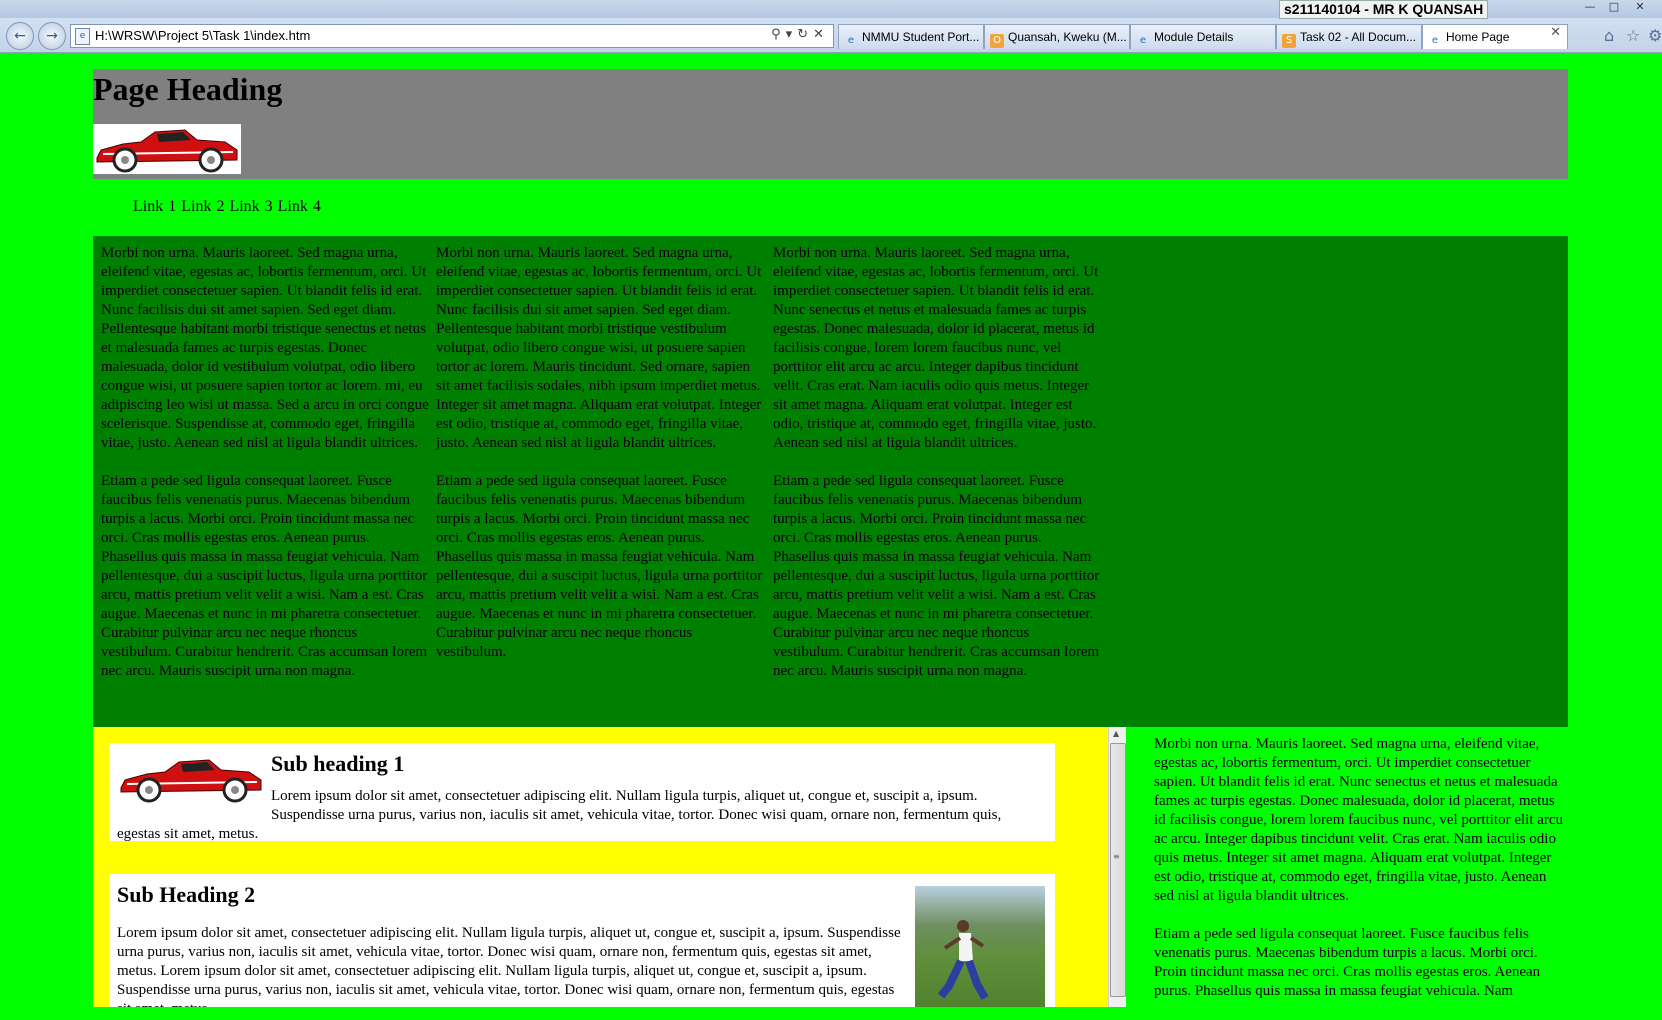  Describe the element at coordinates (1116, 856) in the screenshot. I see `scroll-grip-icon: ≡` at that location.